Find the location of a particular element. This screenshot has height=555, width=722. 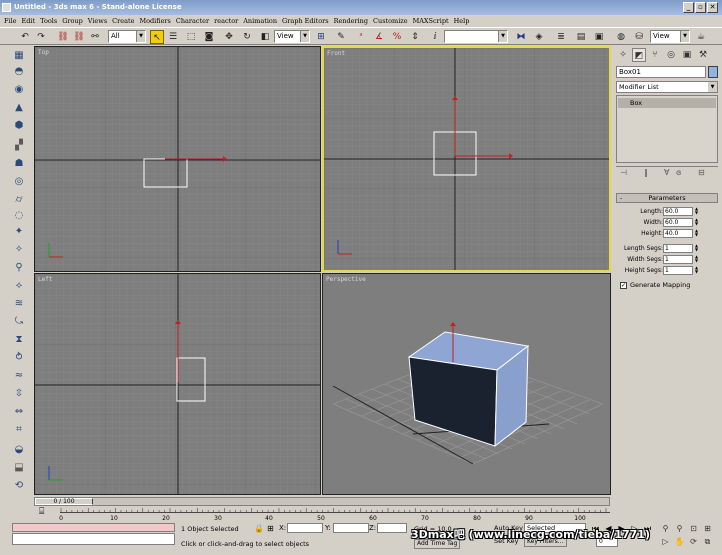

utilities-tab-icon: ⚒ is located at coordinates (703, 55).